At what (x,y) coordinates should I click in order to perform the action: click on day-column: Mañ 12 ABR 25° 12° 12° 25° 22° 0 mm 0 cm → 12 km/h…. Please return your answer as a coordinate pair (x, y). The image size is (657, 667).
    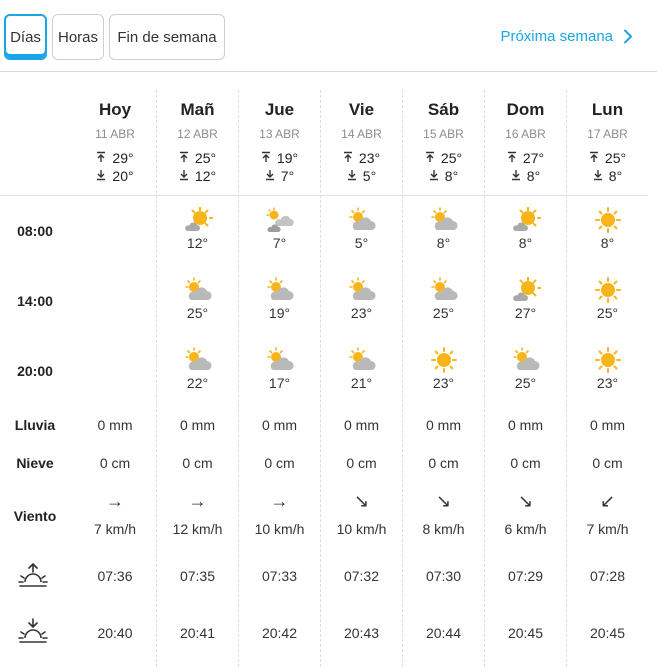
    Looking at the image, I should click on (197, 378).